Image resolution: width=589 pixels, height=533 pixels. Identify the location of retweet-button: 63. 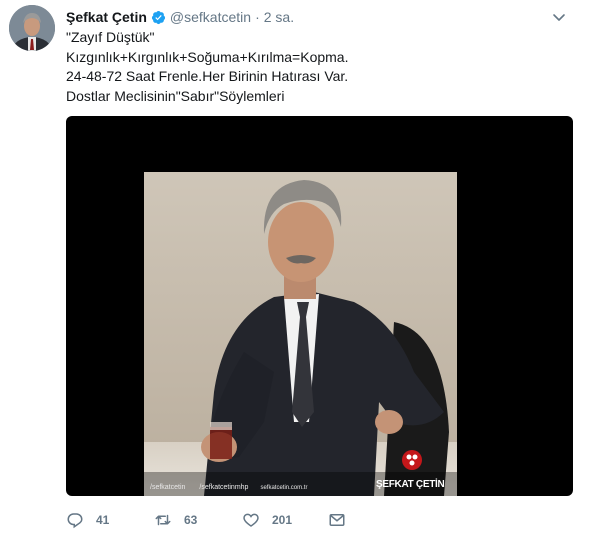
(198, 520).